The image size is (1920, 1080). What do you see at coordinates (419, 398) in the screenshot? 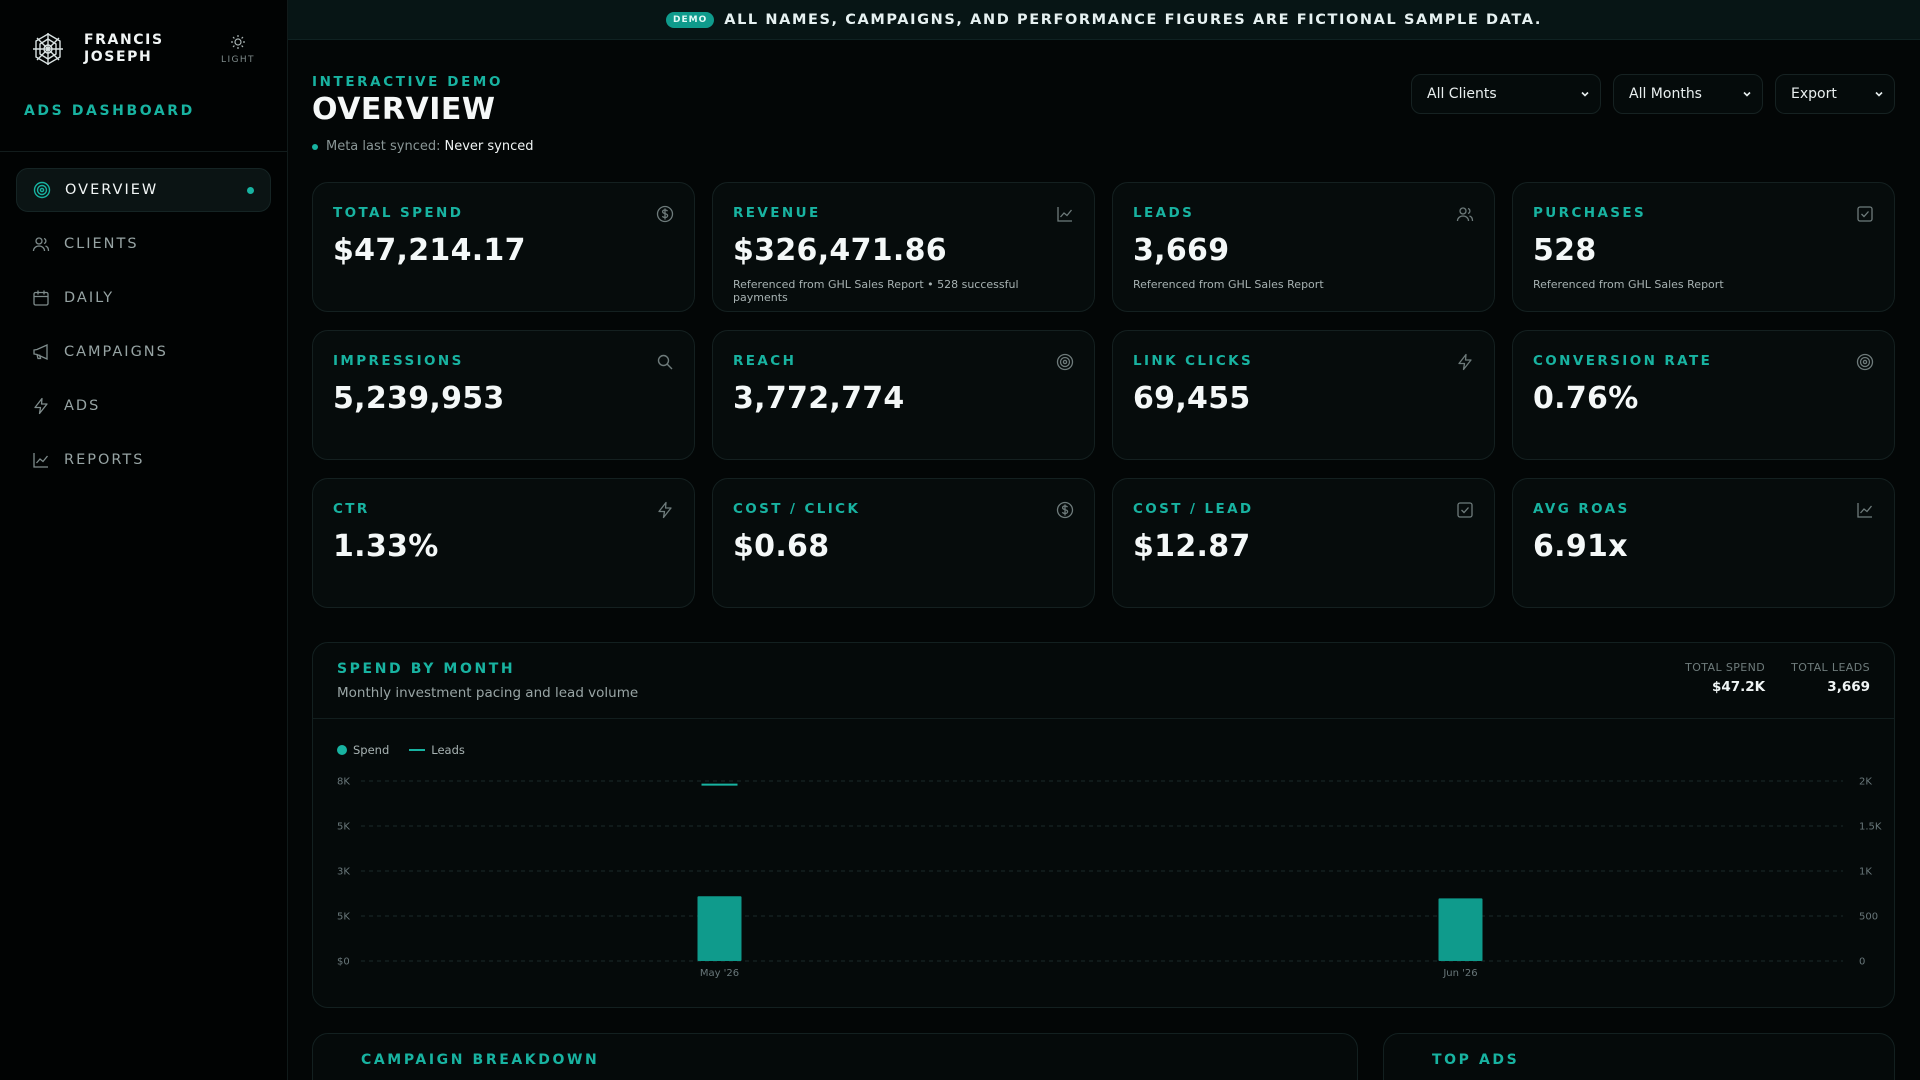
I see `kpi-value: 5,239,953` at bounding box center [419, 398].